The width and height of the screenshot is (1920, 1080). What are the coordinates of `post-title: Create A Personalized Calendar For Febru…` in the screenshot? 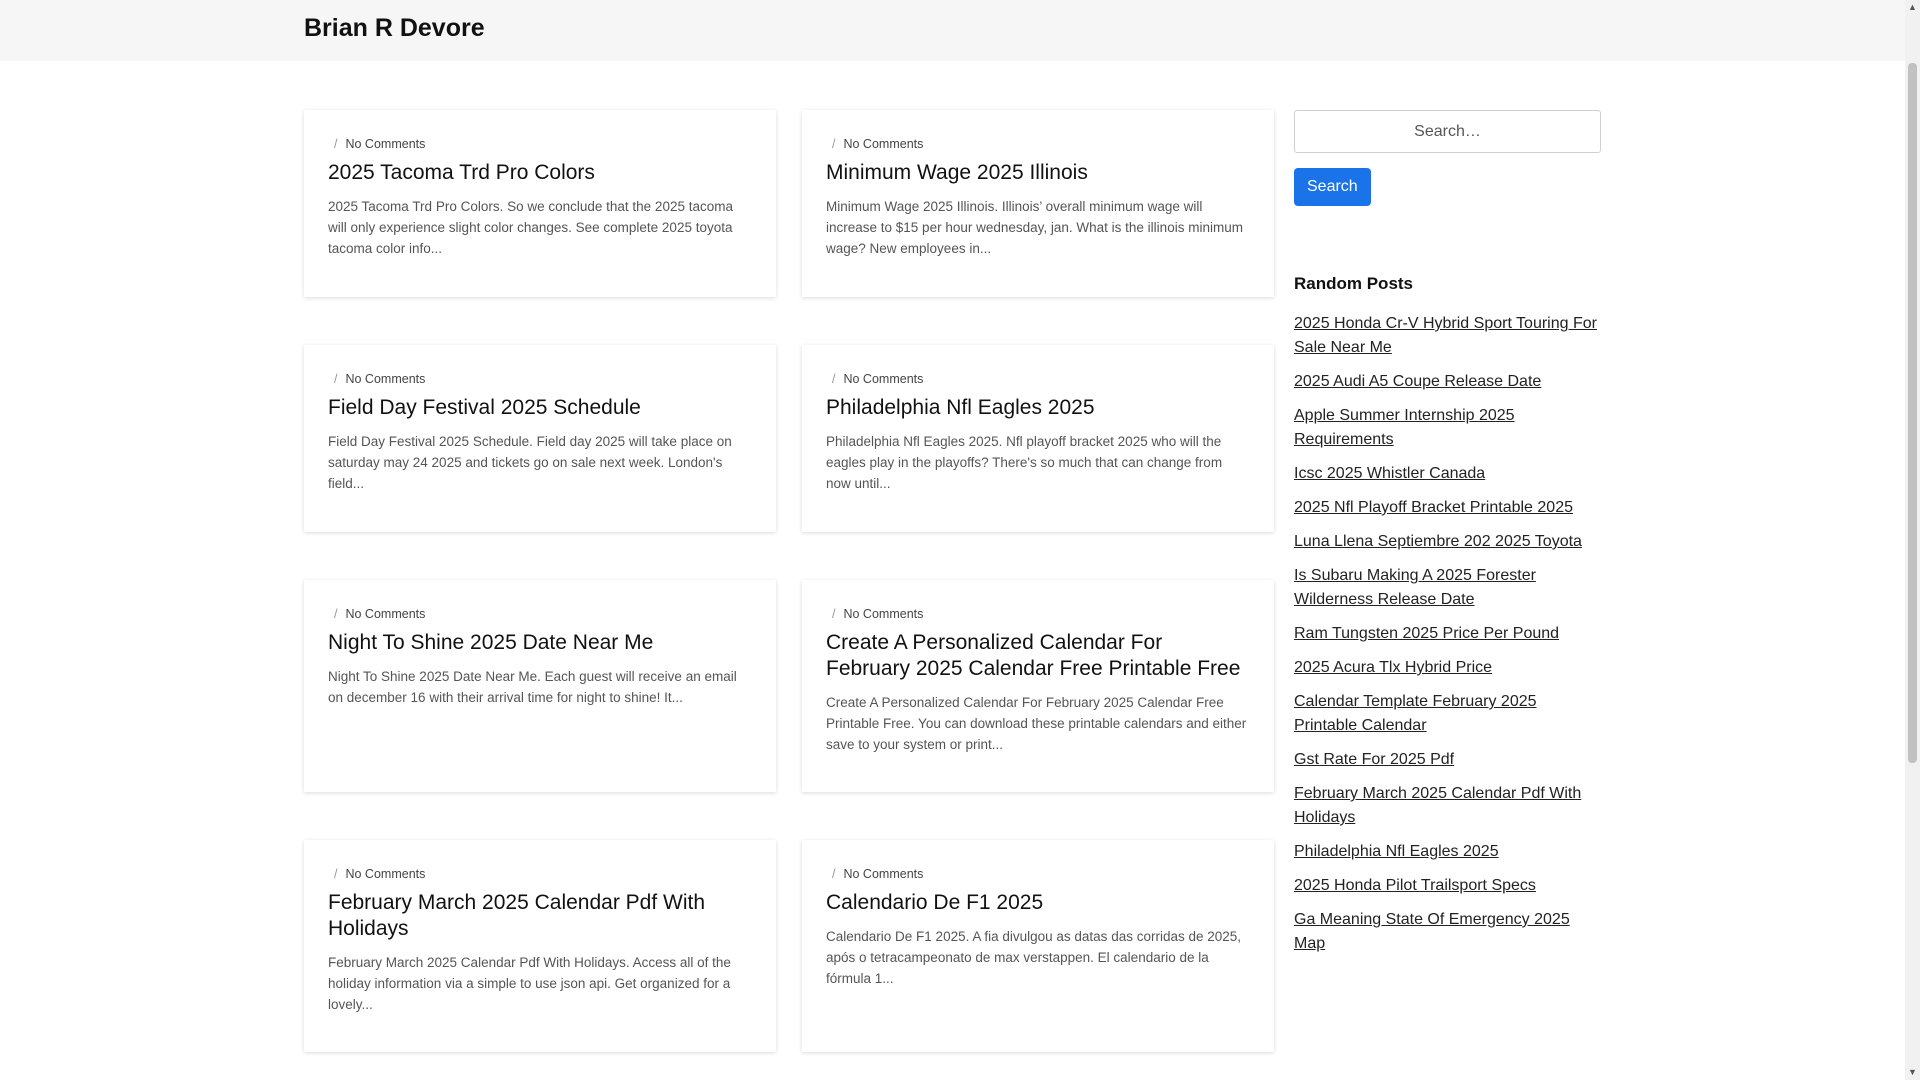 It's located at (1038, 656).